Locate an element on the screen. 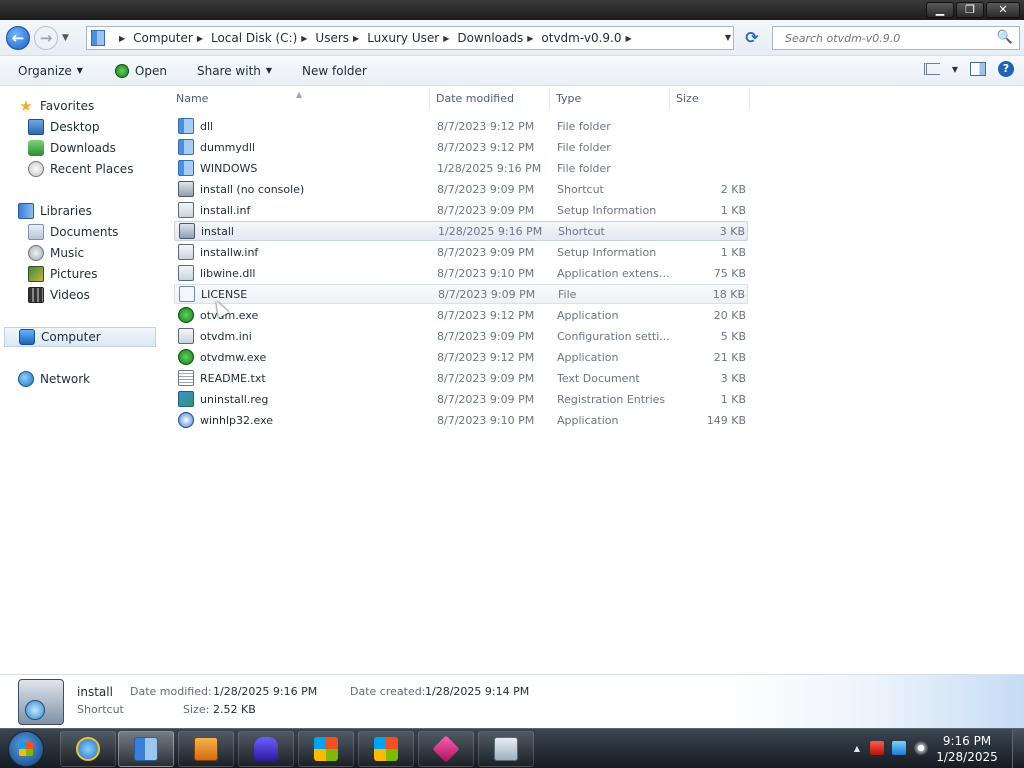 The width and height of the screenshot is (1024, 768). nav-favorites: ★ Favorites is located at coordinates (56, 106).